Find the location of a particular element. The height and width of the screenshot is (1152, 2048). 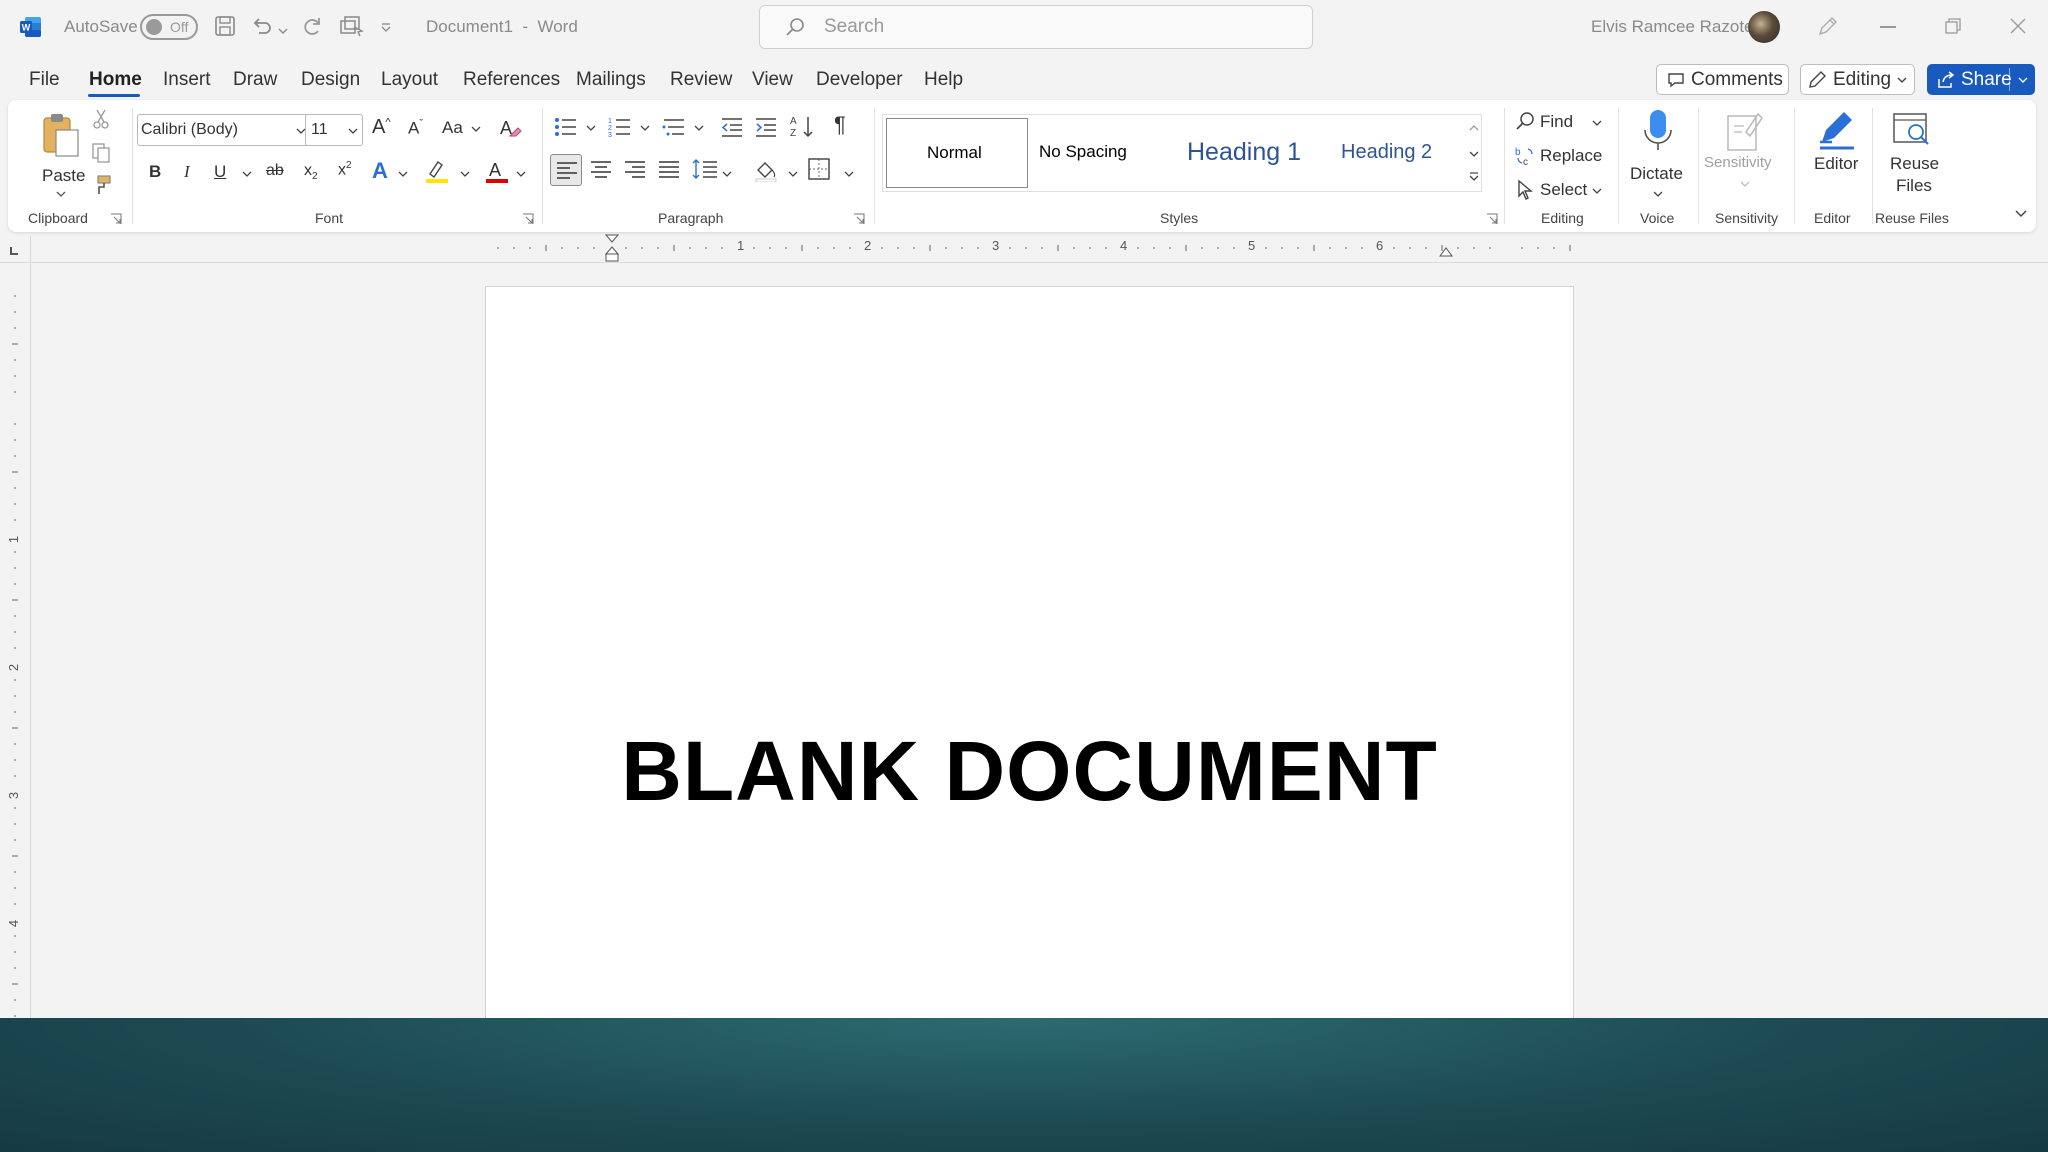

editing-mode-button: Editing is located at coordinates (1857, 79).